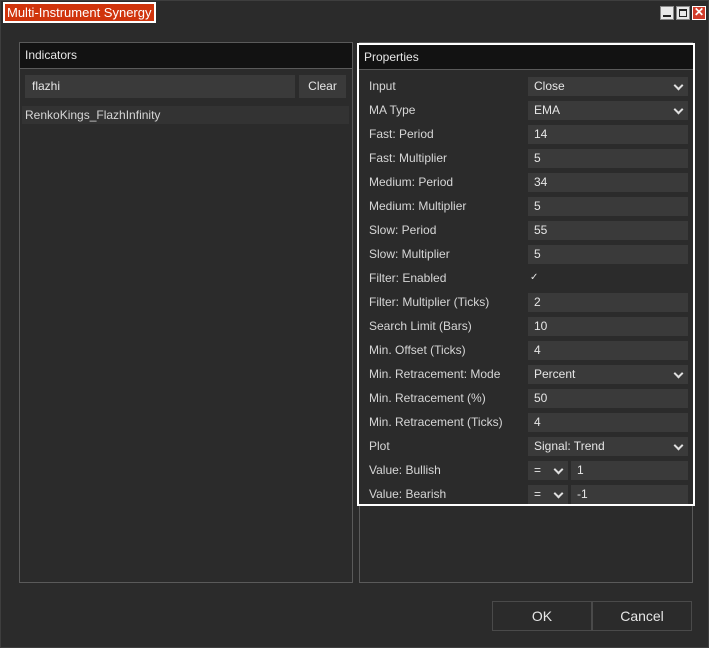 This screenshot has width=709, height=648. What do you see at coordinates (629, 470) in the screenshot?
I see `property-value-input: 1` at bounding box center [629, 470].